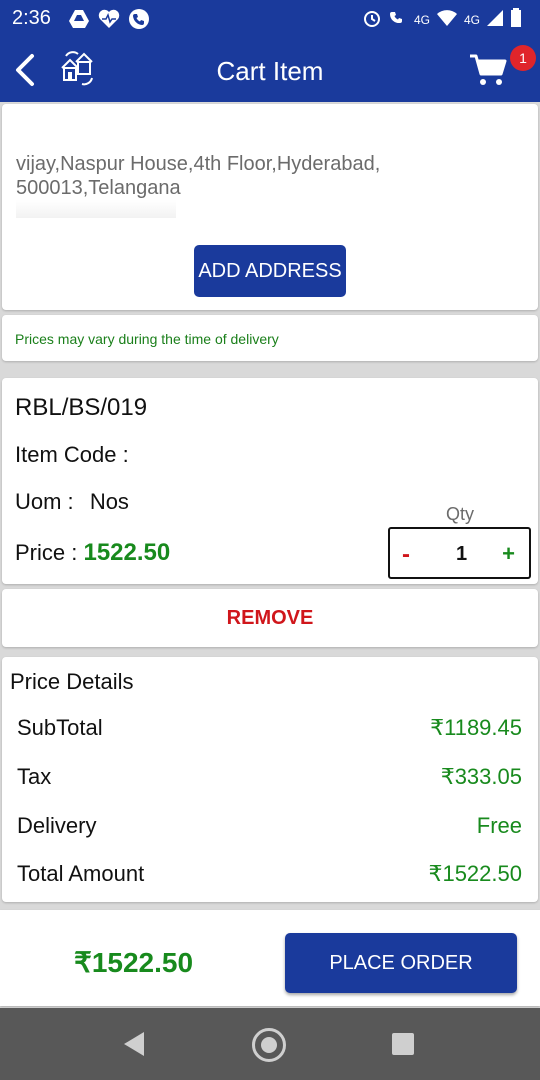 The height and width of the screenshot is (1080, 540). Describe the element at coordinates (60, 727) in the screenshot. I see `subtotal-label: SubTotal` at that location.